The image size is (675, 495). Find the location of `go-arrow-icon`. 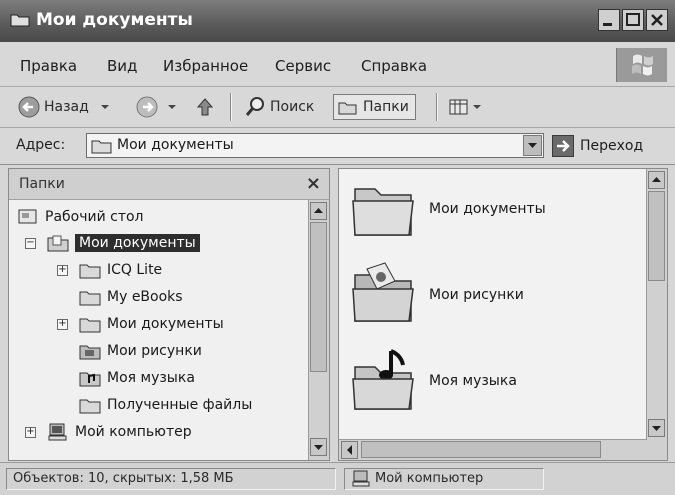

go-arrow-icon is located at coordinates (563, 145).